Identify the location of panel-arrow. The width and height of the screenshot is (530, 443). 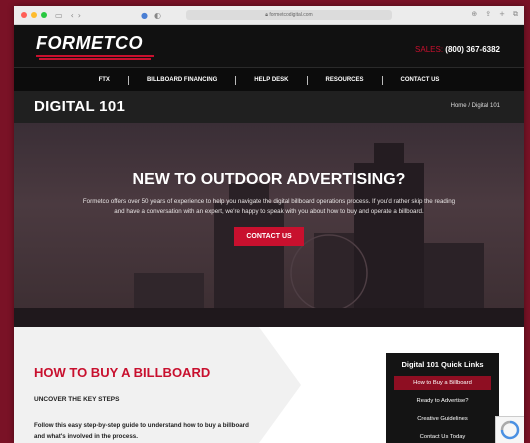
(280, 385).